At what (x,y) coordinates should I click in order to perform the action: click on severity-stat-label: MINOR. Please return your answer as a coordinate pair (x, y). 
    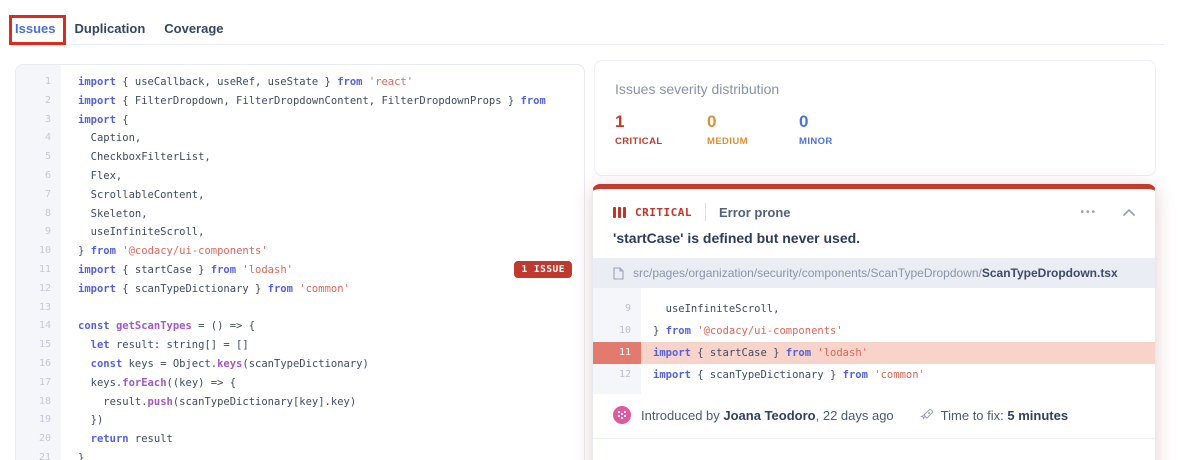
    Looking at the image, I should click on (816, 141).